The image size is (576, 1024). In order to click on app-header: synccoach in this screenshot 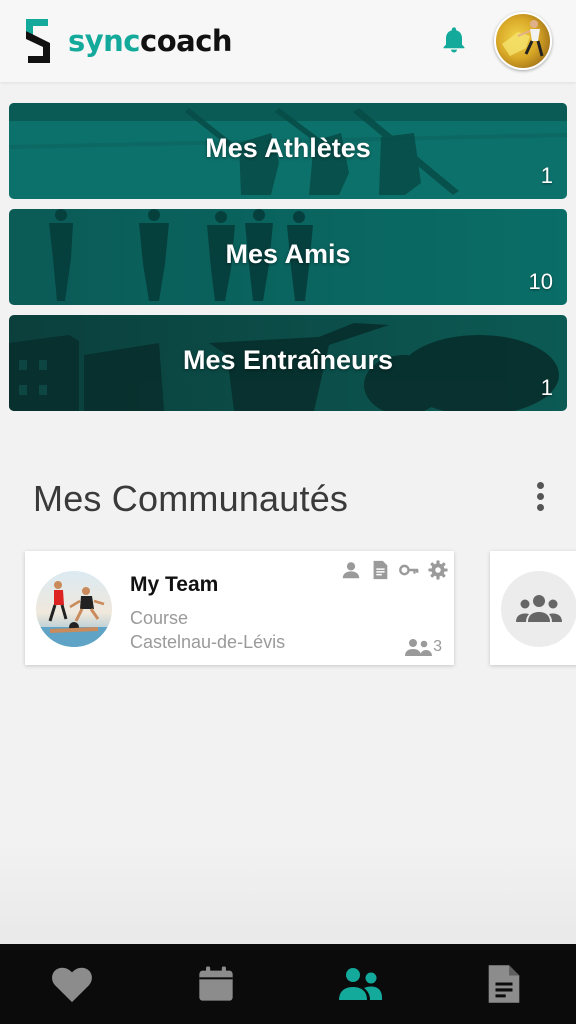, I will do `click(288, 41)`.